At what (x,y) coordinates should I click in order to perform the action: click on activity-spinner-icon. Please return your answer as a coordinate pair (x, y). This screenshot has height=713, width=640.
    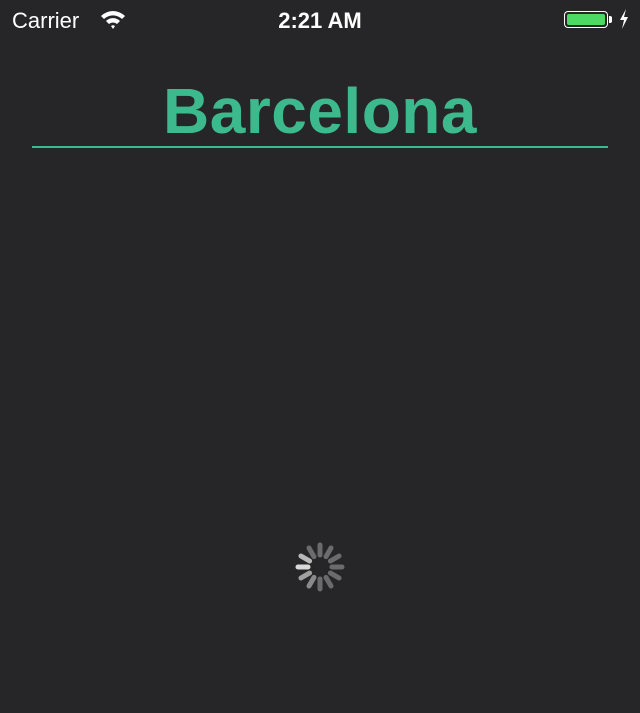
    Looking at the image, I should click on (320, 567).